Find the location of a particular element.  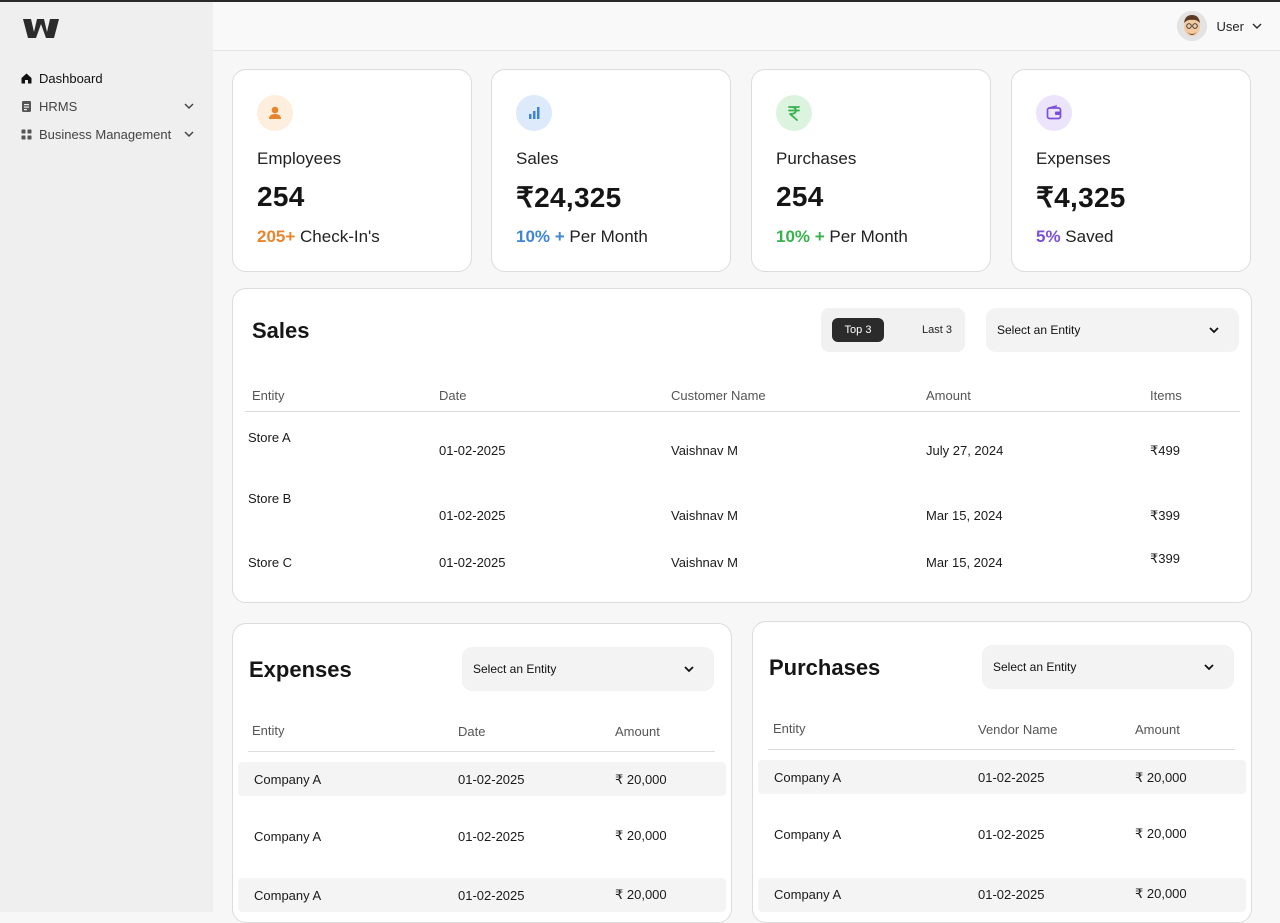

toggle-last-3: Last 3 is located at coordinates (937, 330).